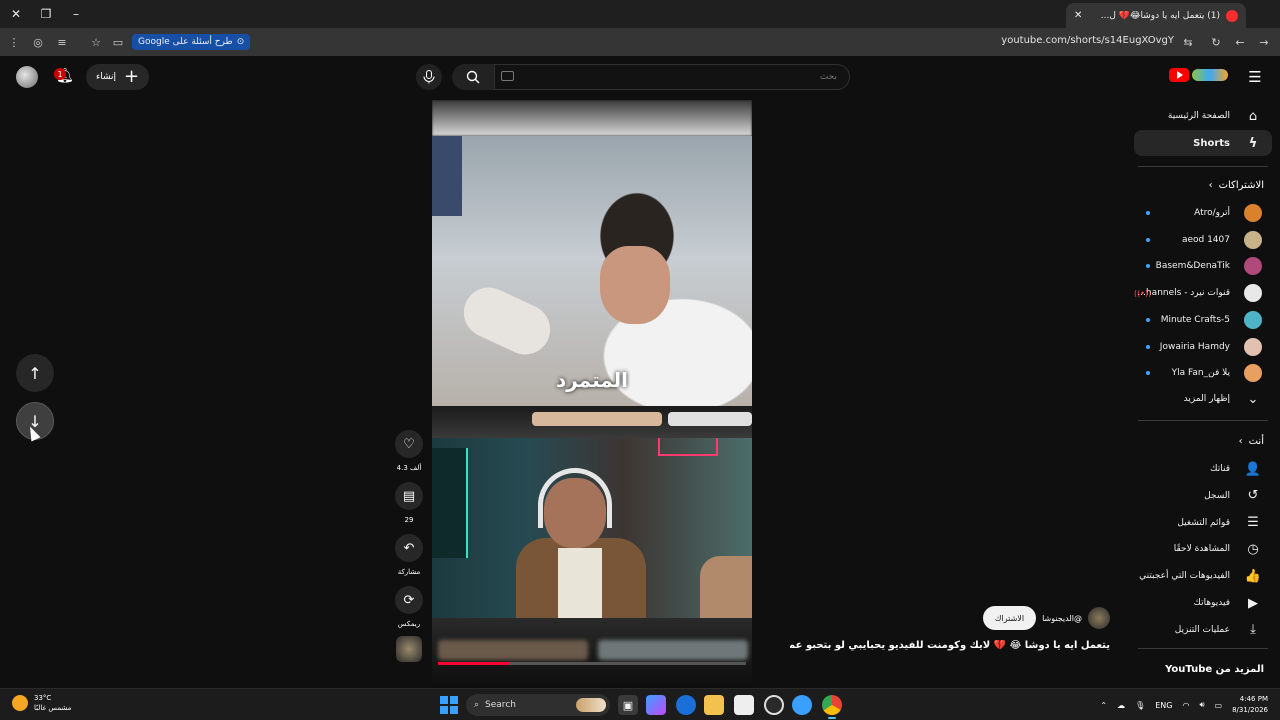  I want to click on search-button, so click(473, 77).